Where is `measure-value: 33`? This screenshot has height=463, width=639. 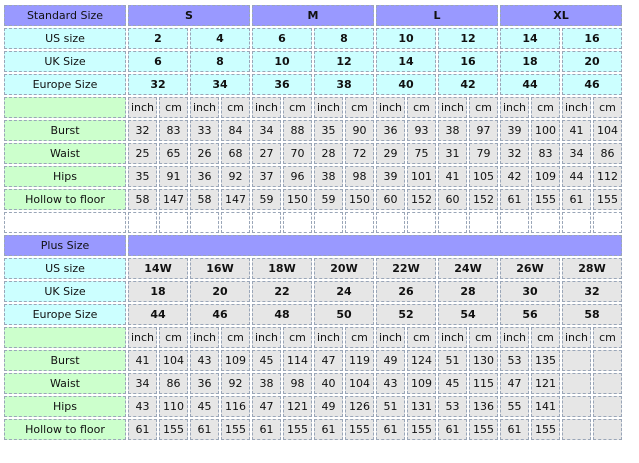
measure-value: 33 is located at coordinates (204, 130).